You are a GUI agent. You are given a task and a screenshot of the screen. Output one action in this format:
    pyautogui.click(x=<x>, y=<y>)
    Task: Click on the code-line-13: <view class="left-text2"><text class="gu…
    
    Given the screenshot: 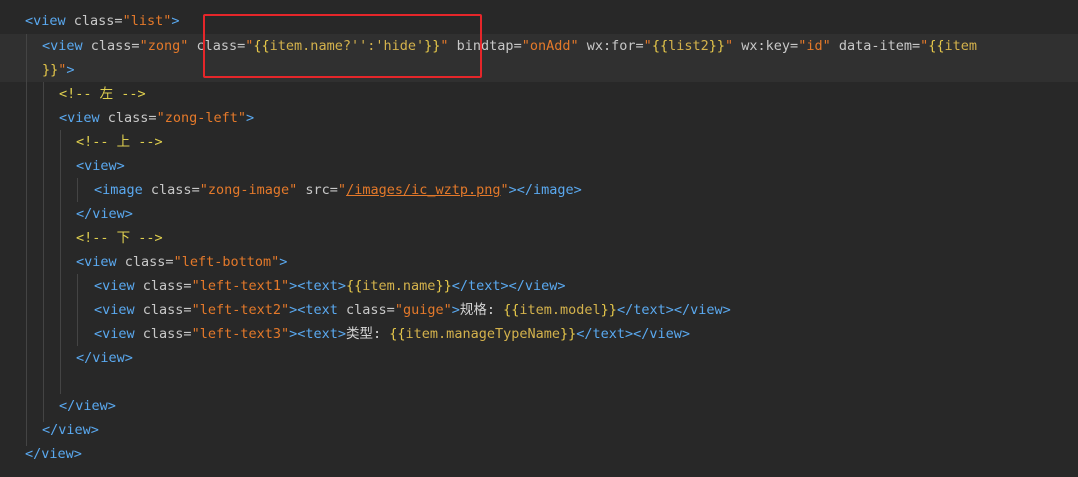 What is the action you would take?
    pyautogui.click(x=412, y=310)
    